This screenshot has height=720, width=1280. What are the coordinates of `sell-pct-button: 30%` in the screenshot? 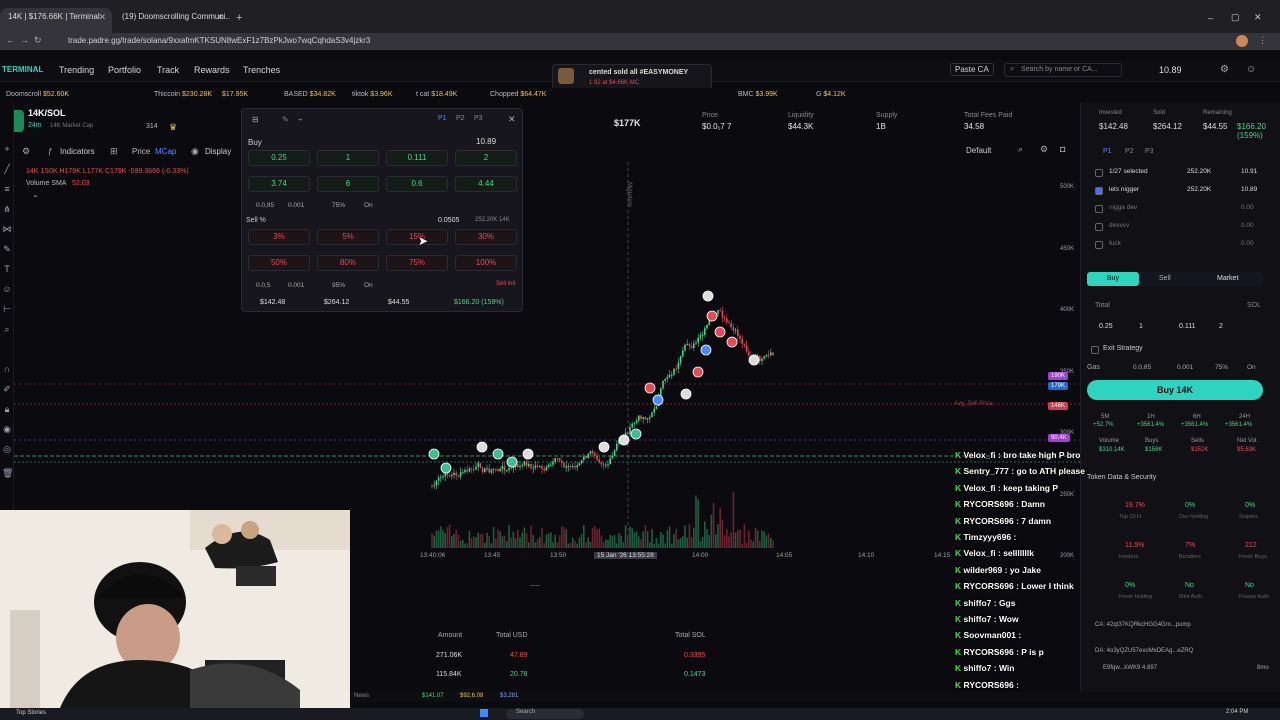 It's located at (486, 237).